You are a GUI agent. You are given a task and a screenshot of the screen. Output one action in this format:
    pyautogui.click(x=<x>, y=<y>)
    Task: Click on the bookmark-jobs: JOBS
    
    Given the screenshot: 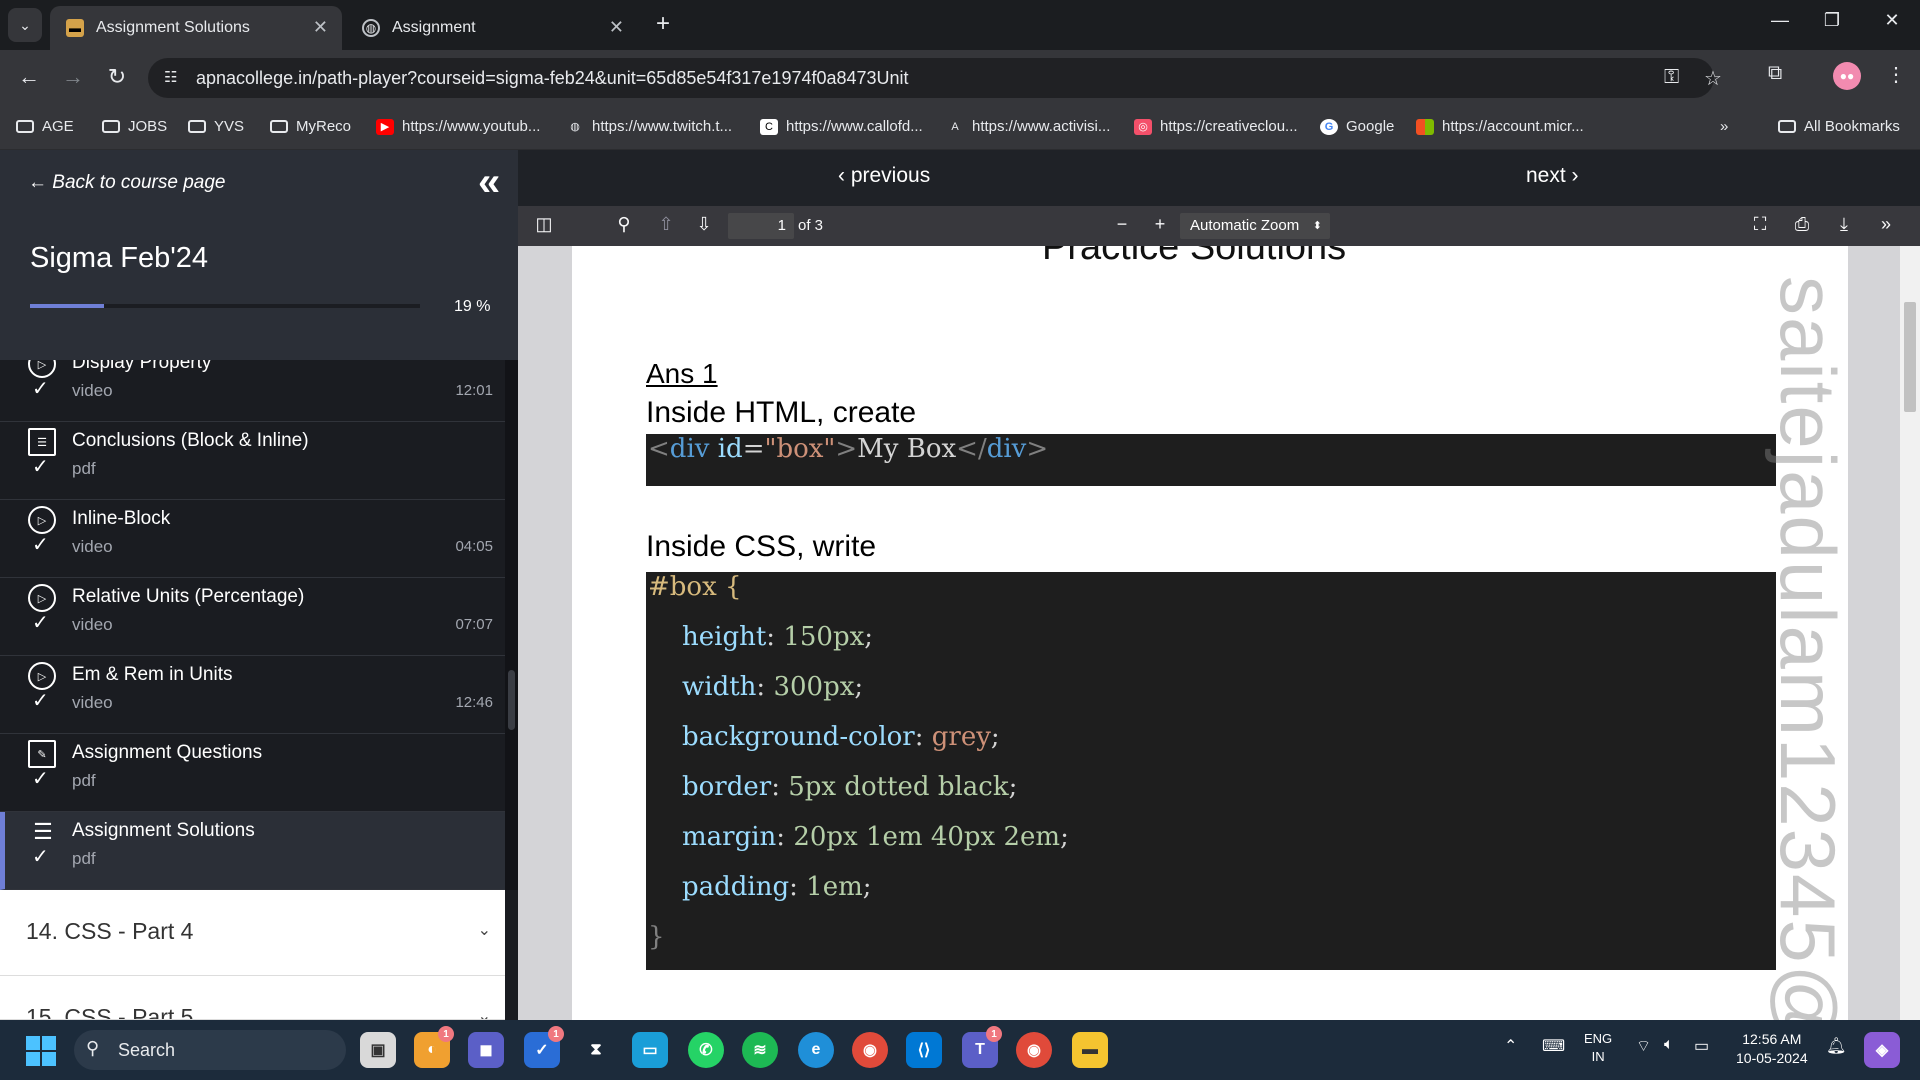 What is the action you would take?
    pyautogui.click(x=134, y=126)
    